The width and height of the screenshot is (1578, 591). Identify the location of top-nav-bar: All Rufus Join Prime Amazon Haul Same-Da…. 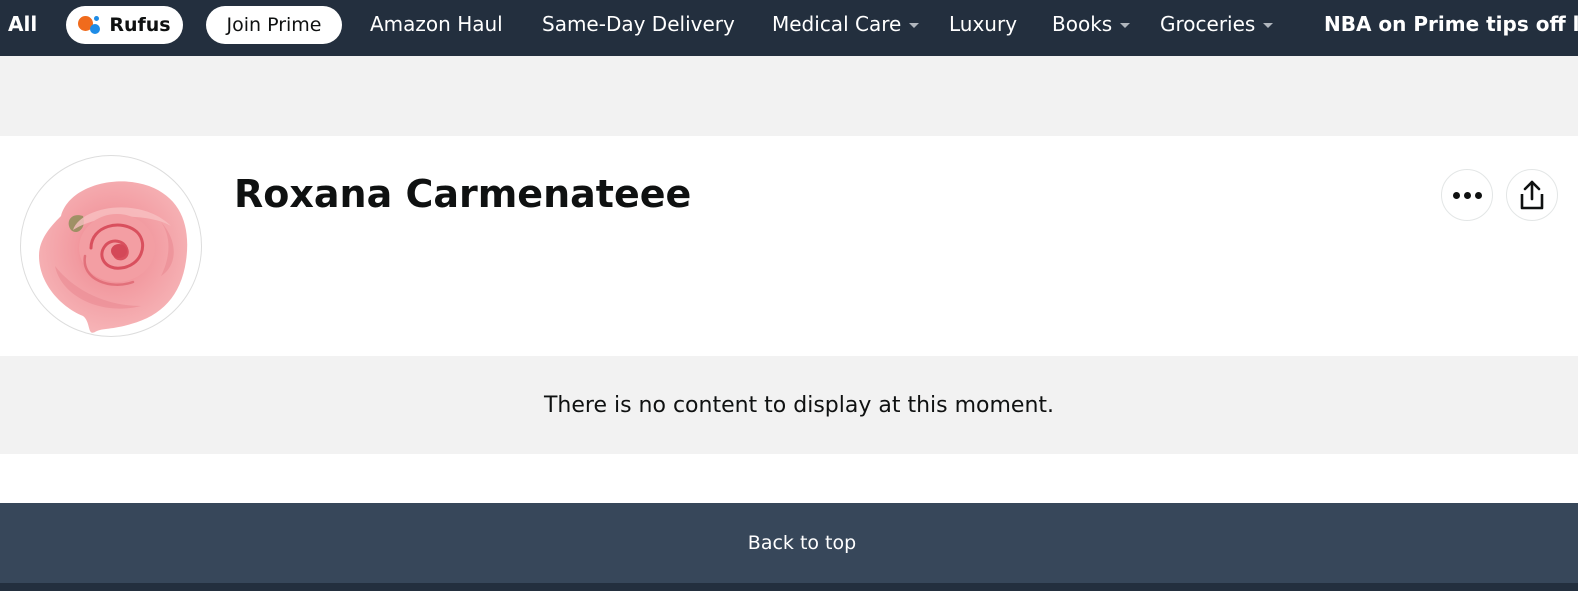
(789, 28).